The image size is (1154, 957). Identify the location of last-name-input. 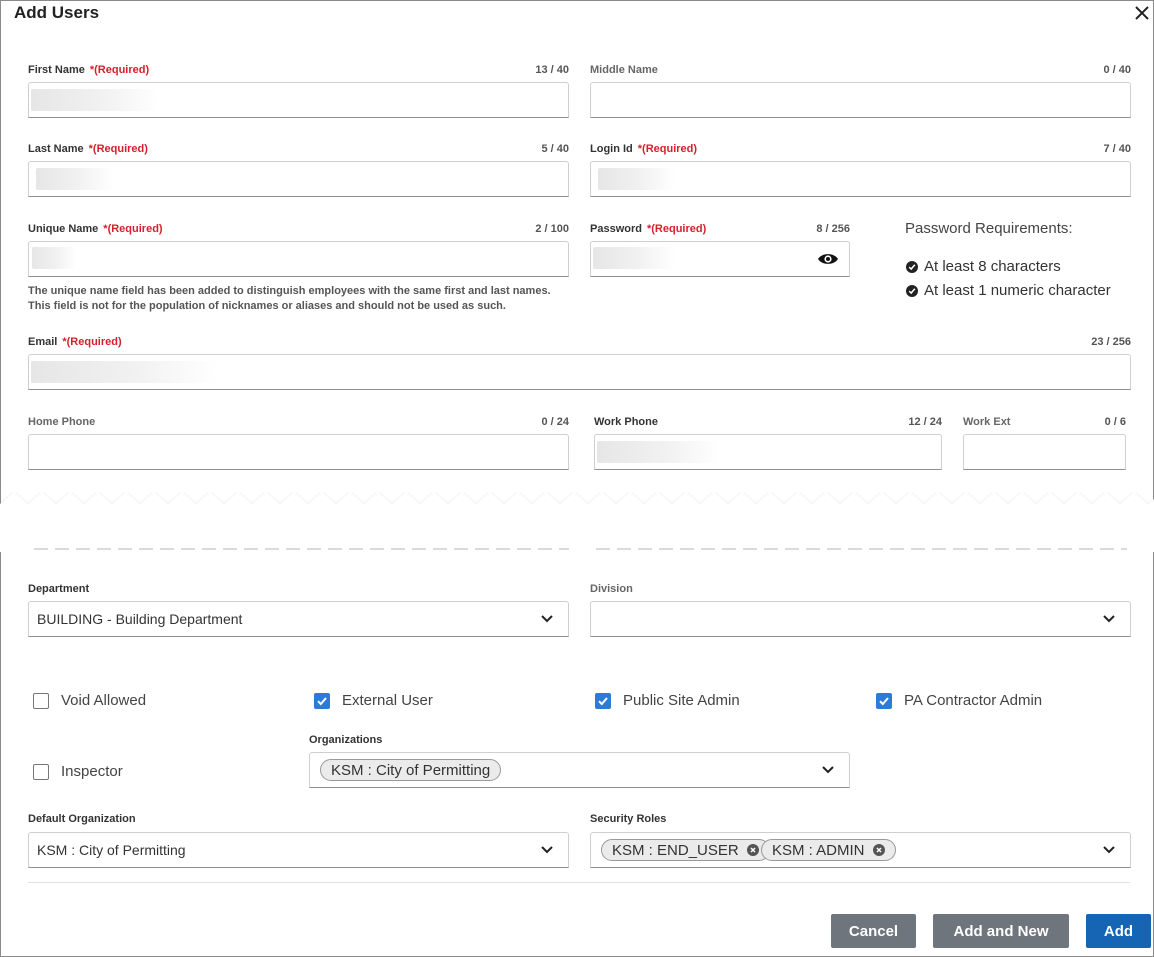
(298, 179).